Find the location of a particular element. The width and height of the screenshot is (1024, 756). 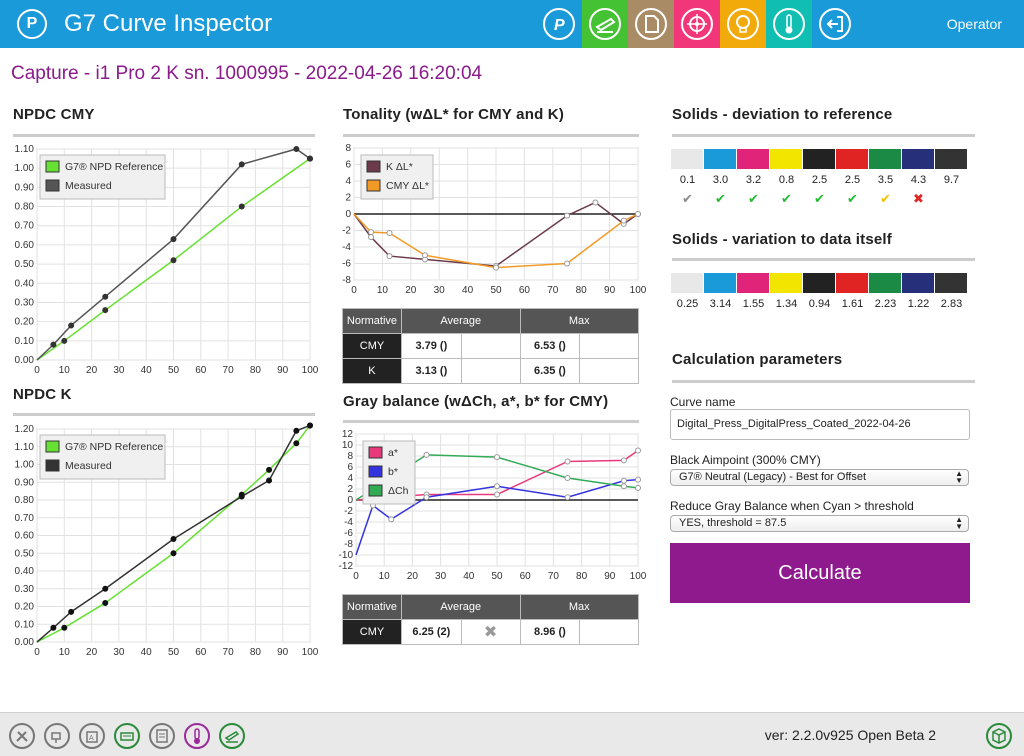

y-tick-label: 0.70 is located at coordinates (25, 518).